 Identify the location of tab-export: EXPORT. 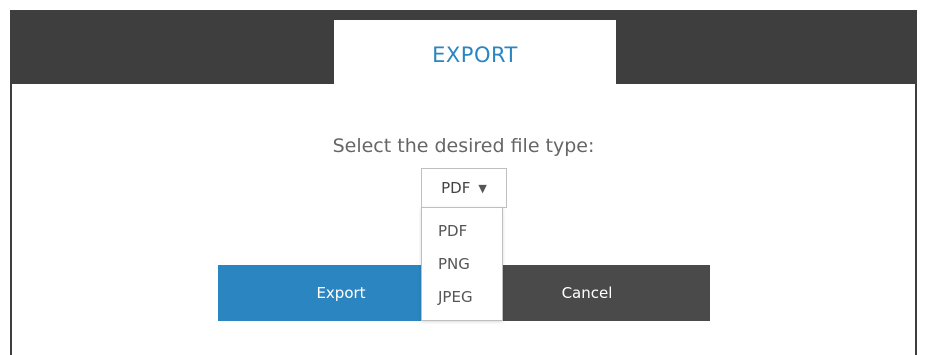
(475, 55).